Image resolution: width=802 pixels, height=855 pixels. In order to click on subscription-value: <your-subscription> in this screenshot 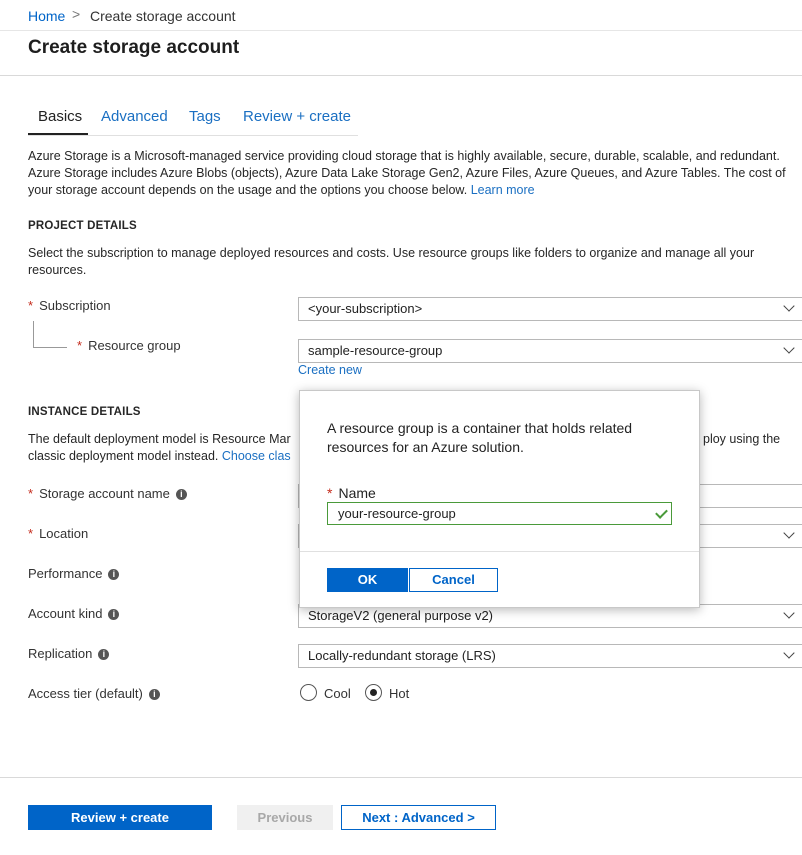, I will do `click(365, 308)`.